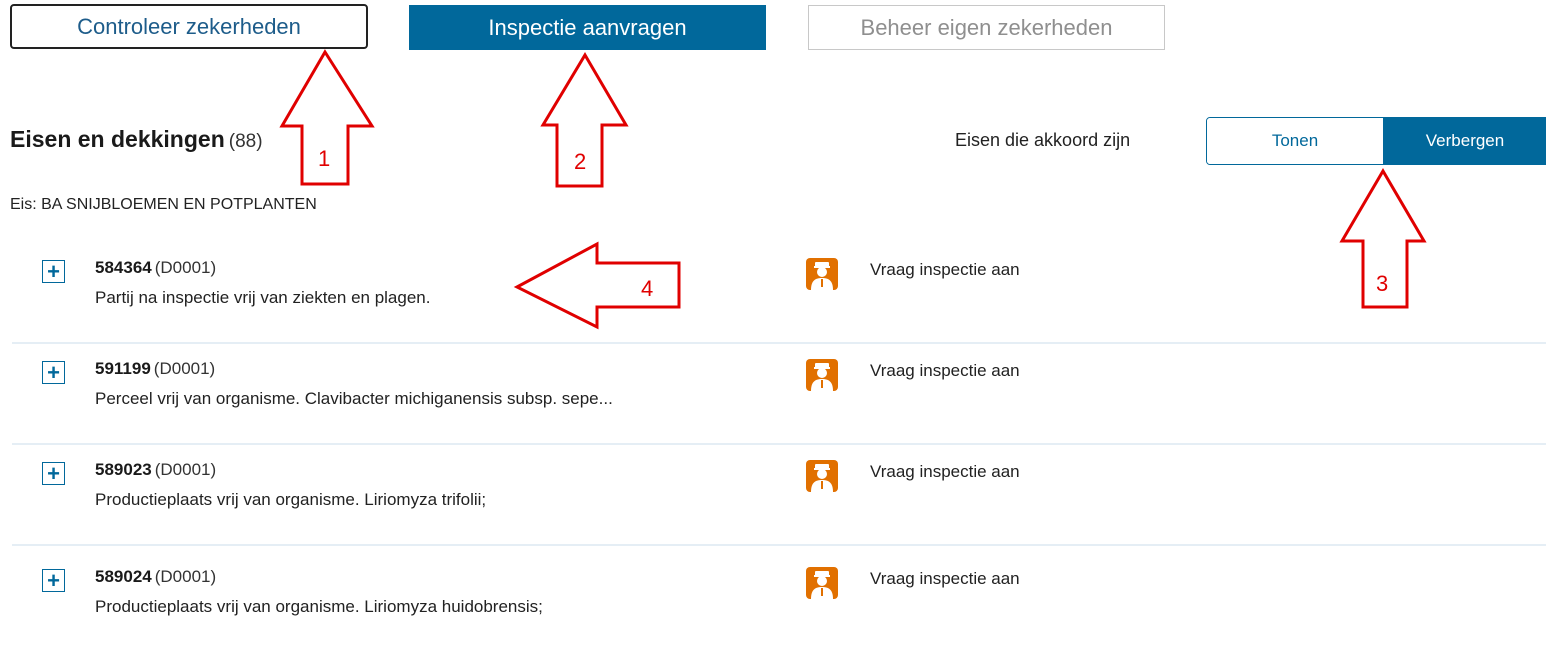 This screenshot has width=1546, height=653. Describe the element at coordinates (580, 161) in the screenshot. I see `annotation-label-2: 2` at that location.